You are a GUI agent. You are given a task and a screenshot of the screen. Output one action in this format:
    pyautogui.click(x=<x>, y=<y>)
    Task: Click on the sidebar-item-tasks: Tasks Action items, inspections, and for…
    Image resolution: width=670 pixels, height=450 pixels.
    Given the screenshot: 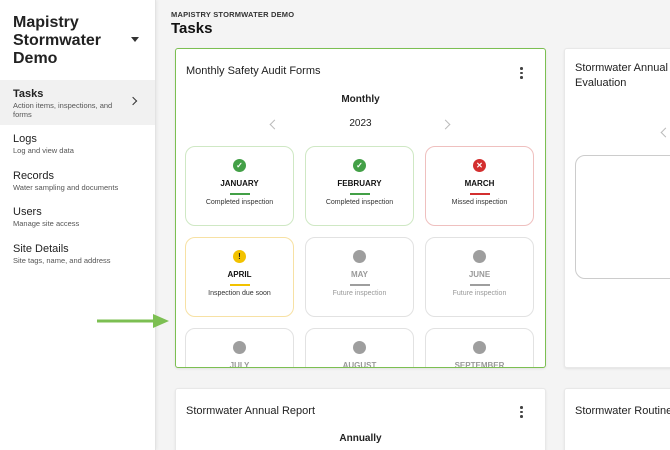 What is the action you would take?
    pyautogui.click(x=77, y=102)
    